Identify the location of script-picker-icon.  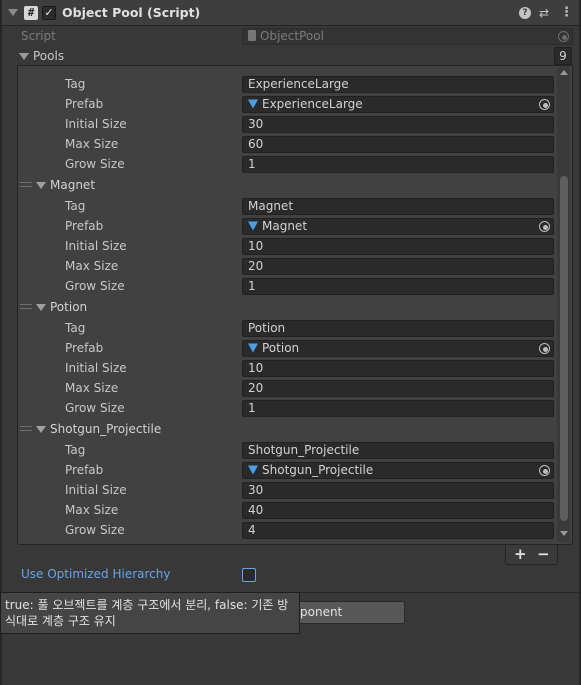
(563, 36).